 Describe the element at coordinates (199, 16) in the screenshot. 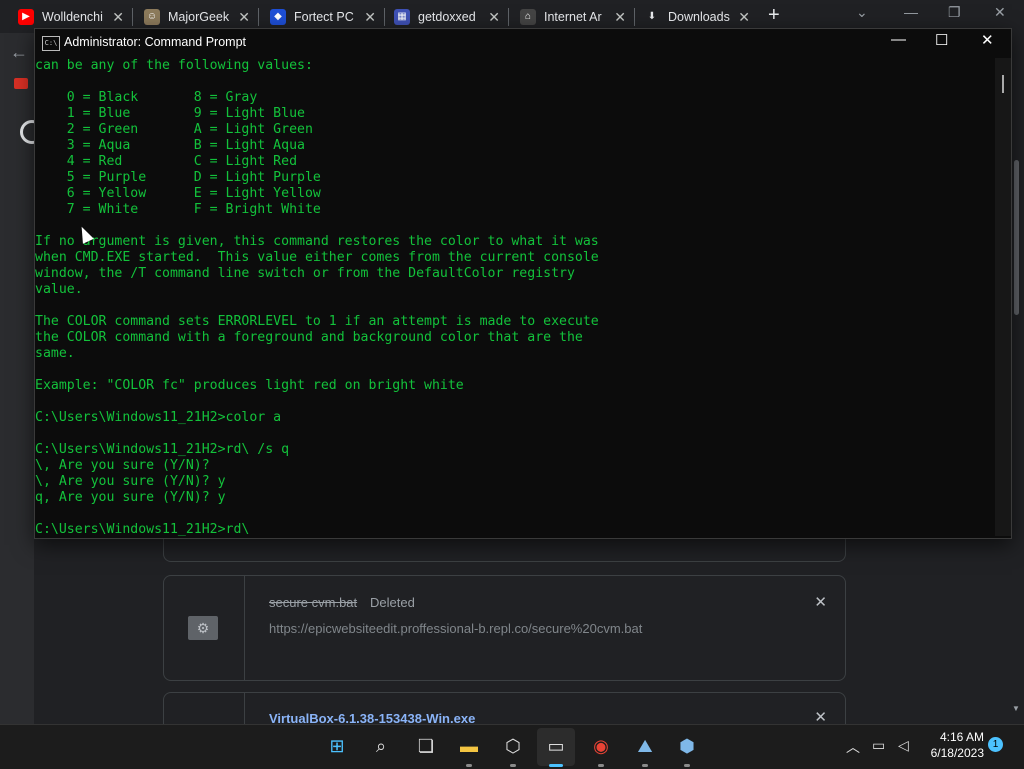

I see `tab-title: MajorGeek` at that location.